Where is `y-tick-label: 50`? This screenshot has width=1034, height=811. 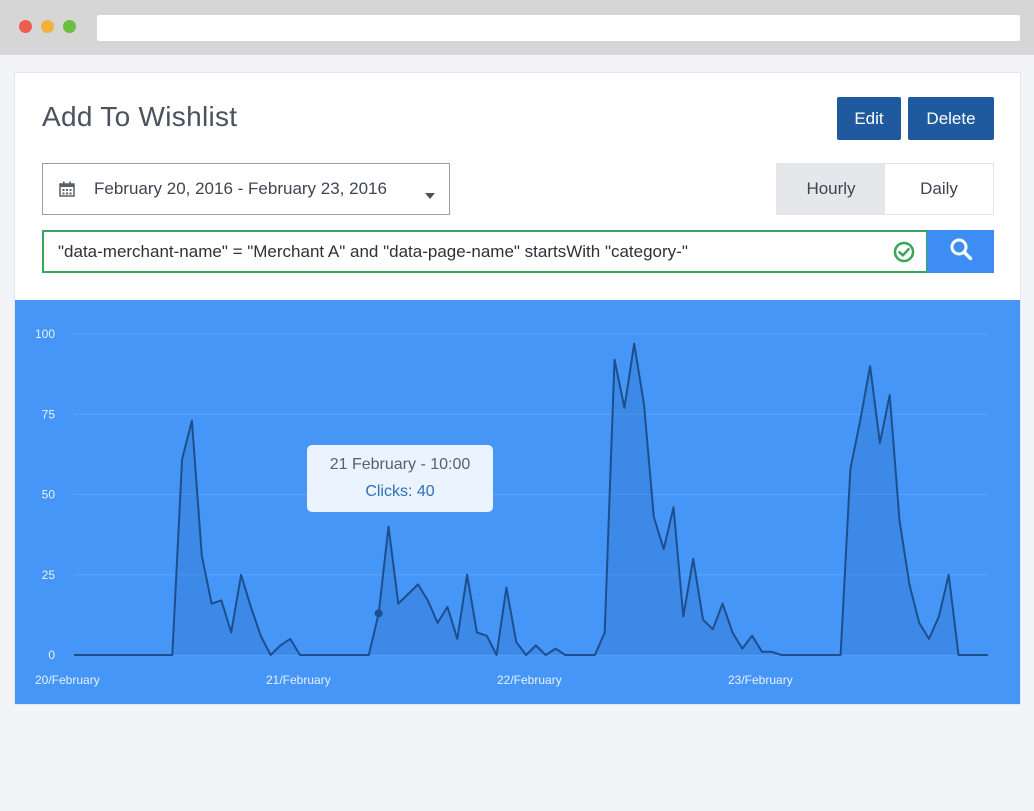 y-tick-label: 50 is located at coordinates (49, 495).